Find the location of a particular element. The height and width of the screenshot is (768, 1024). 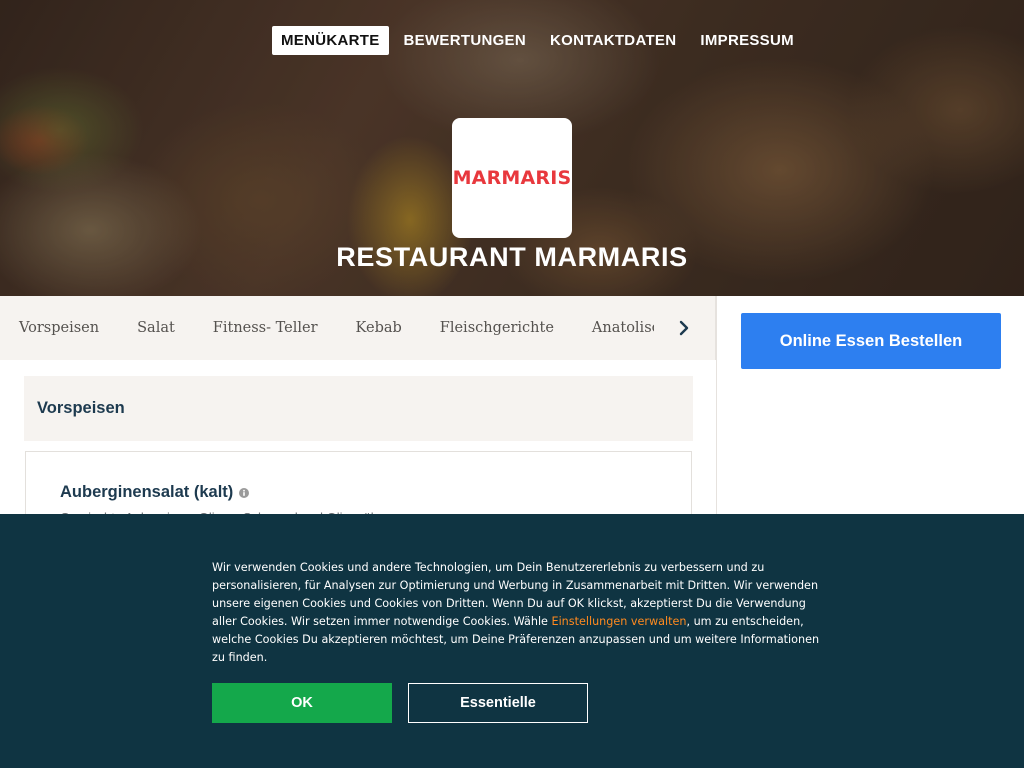

info-icon is located at coordinates (244, 492).